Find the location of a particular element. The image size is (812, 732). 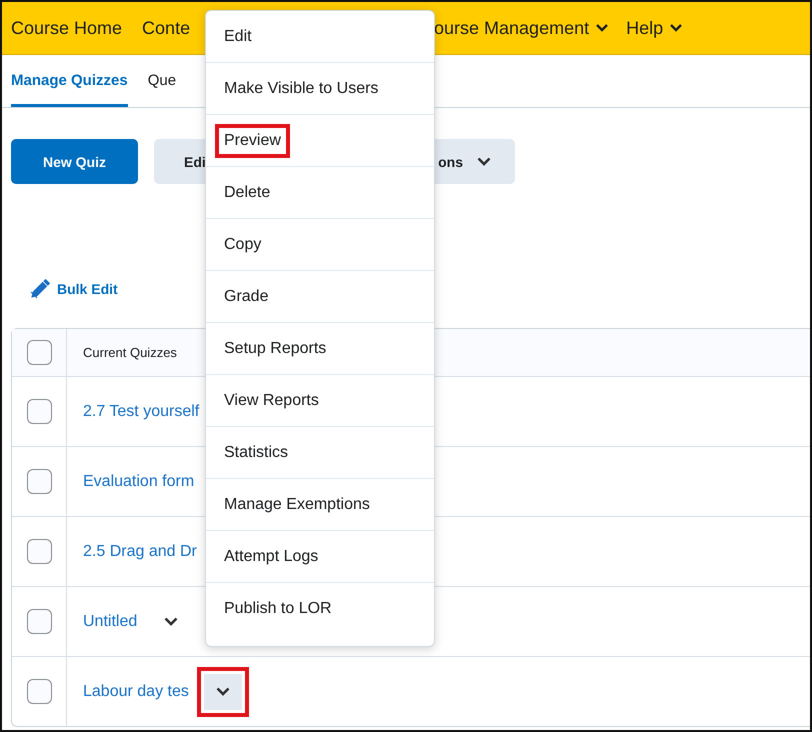

nav-link: Course Home is located at coordinates (66, 28).